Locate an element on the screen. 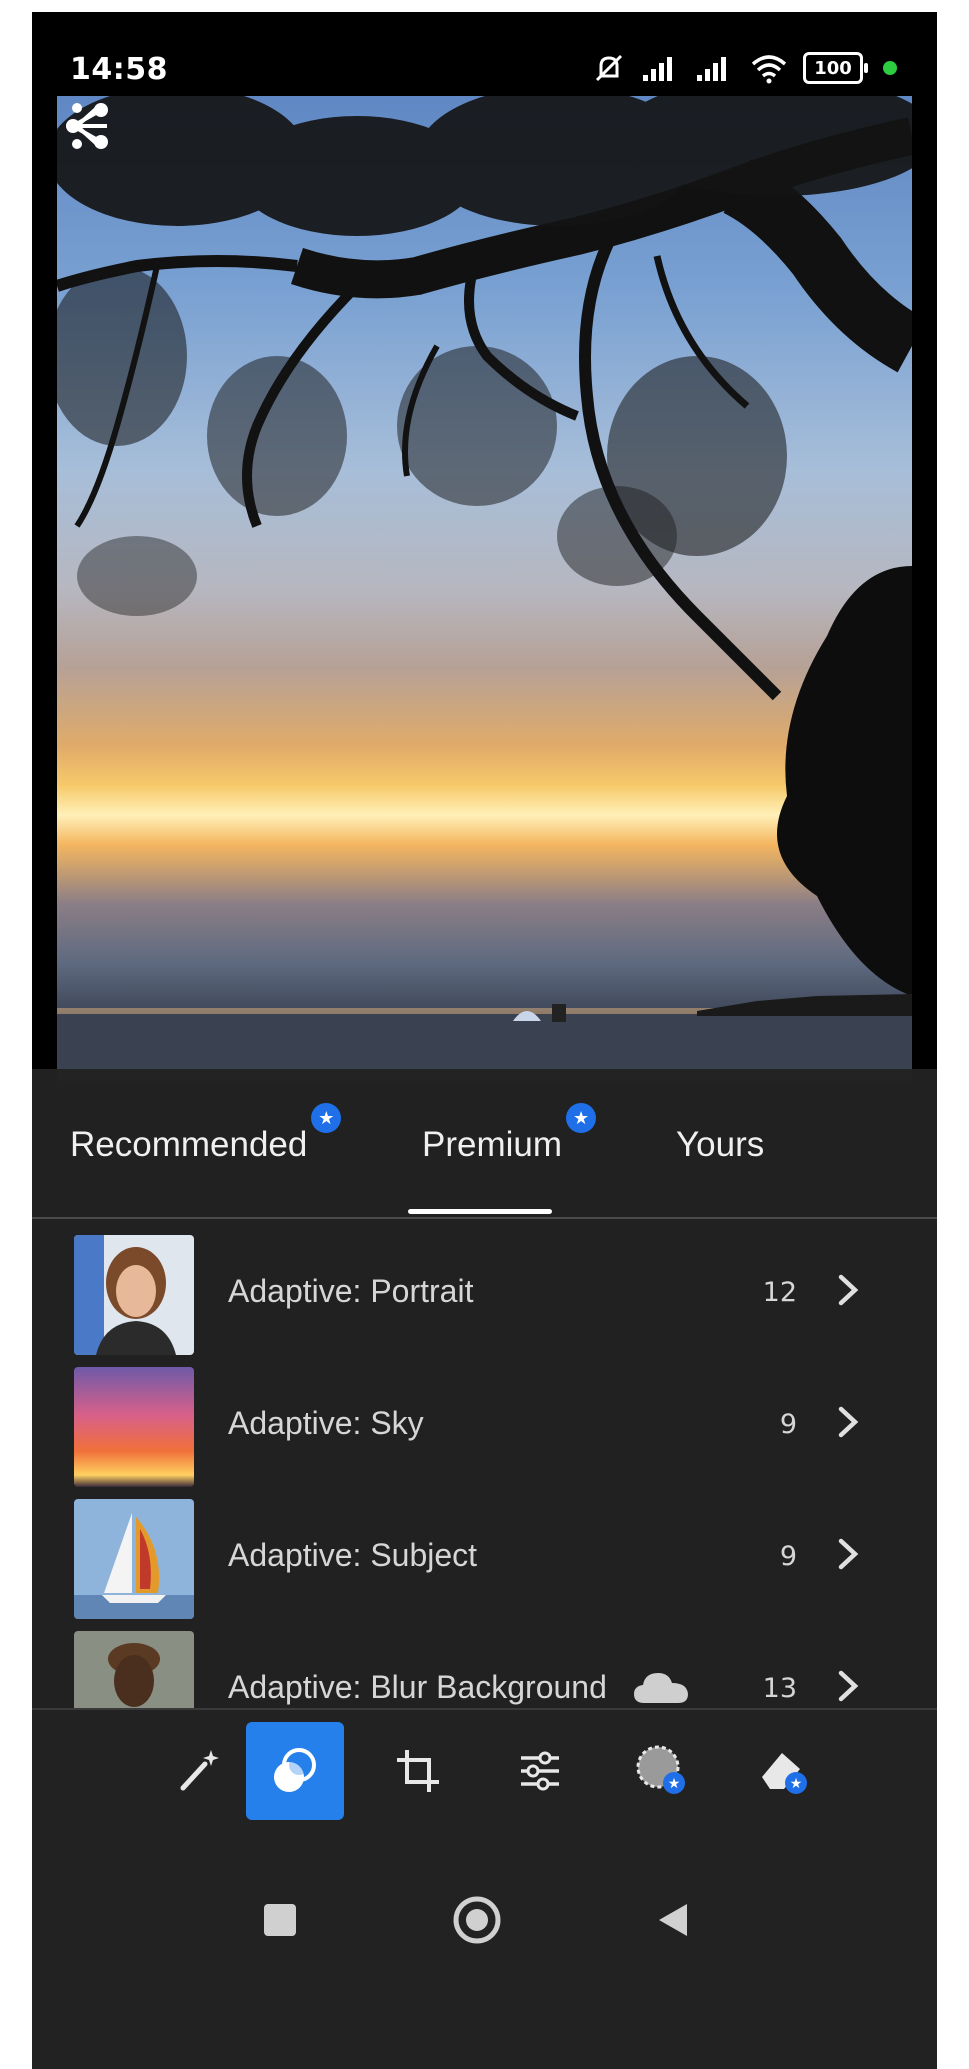  healing-icon: ★ is located at coordinates (784, 1773).